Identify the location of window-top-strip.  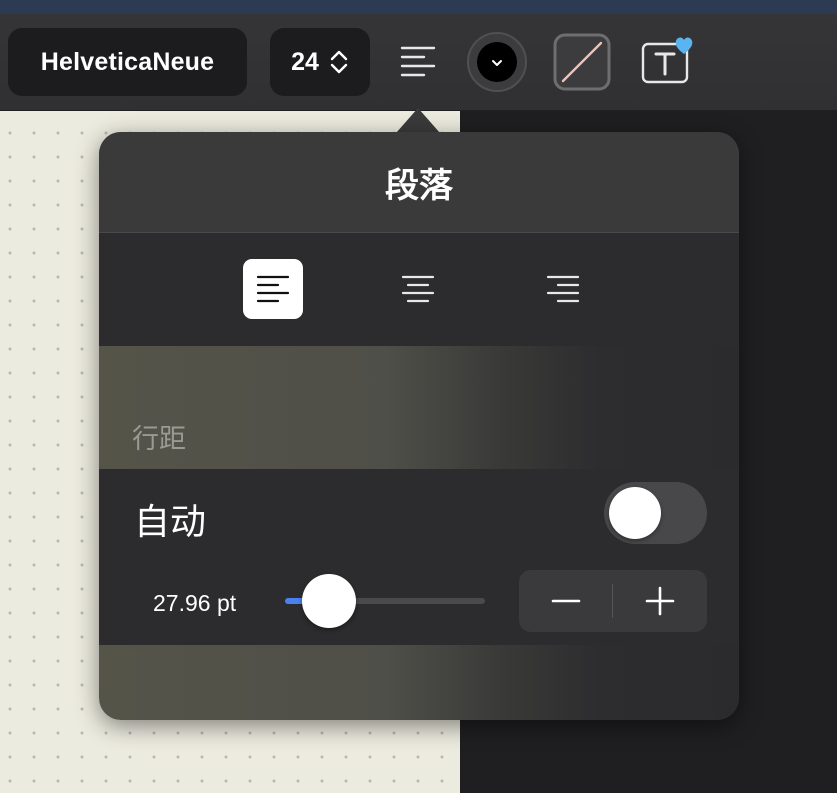
(418, 7).